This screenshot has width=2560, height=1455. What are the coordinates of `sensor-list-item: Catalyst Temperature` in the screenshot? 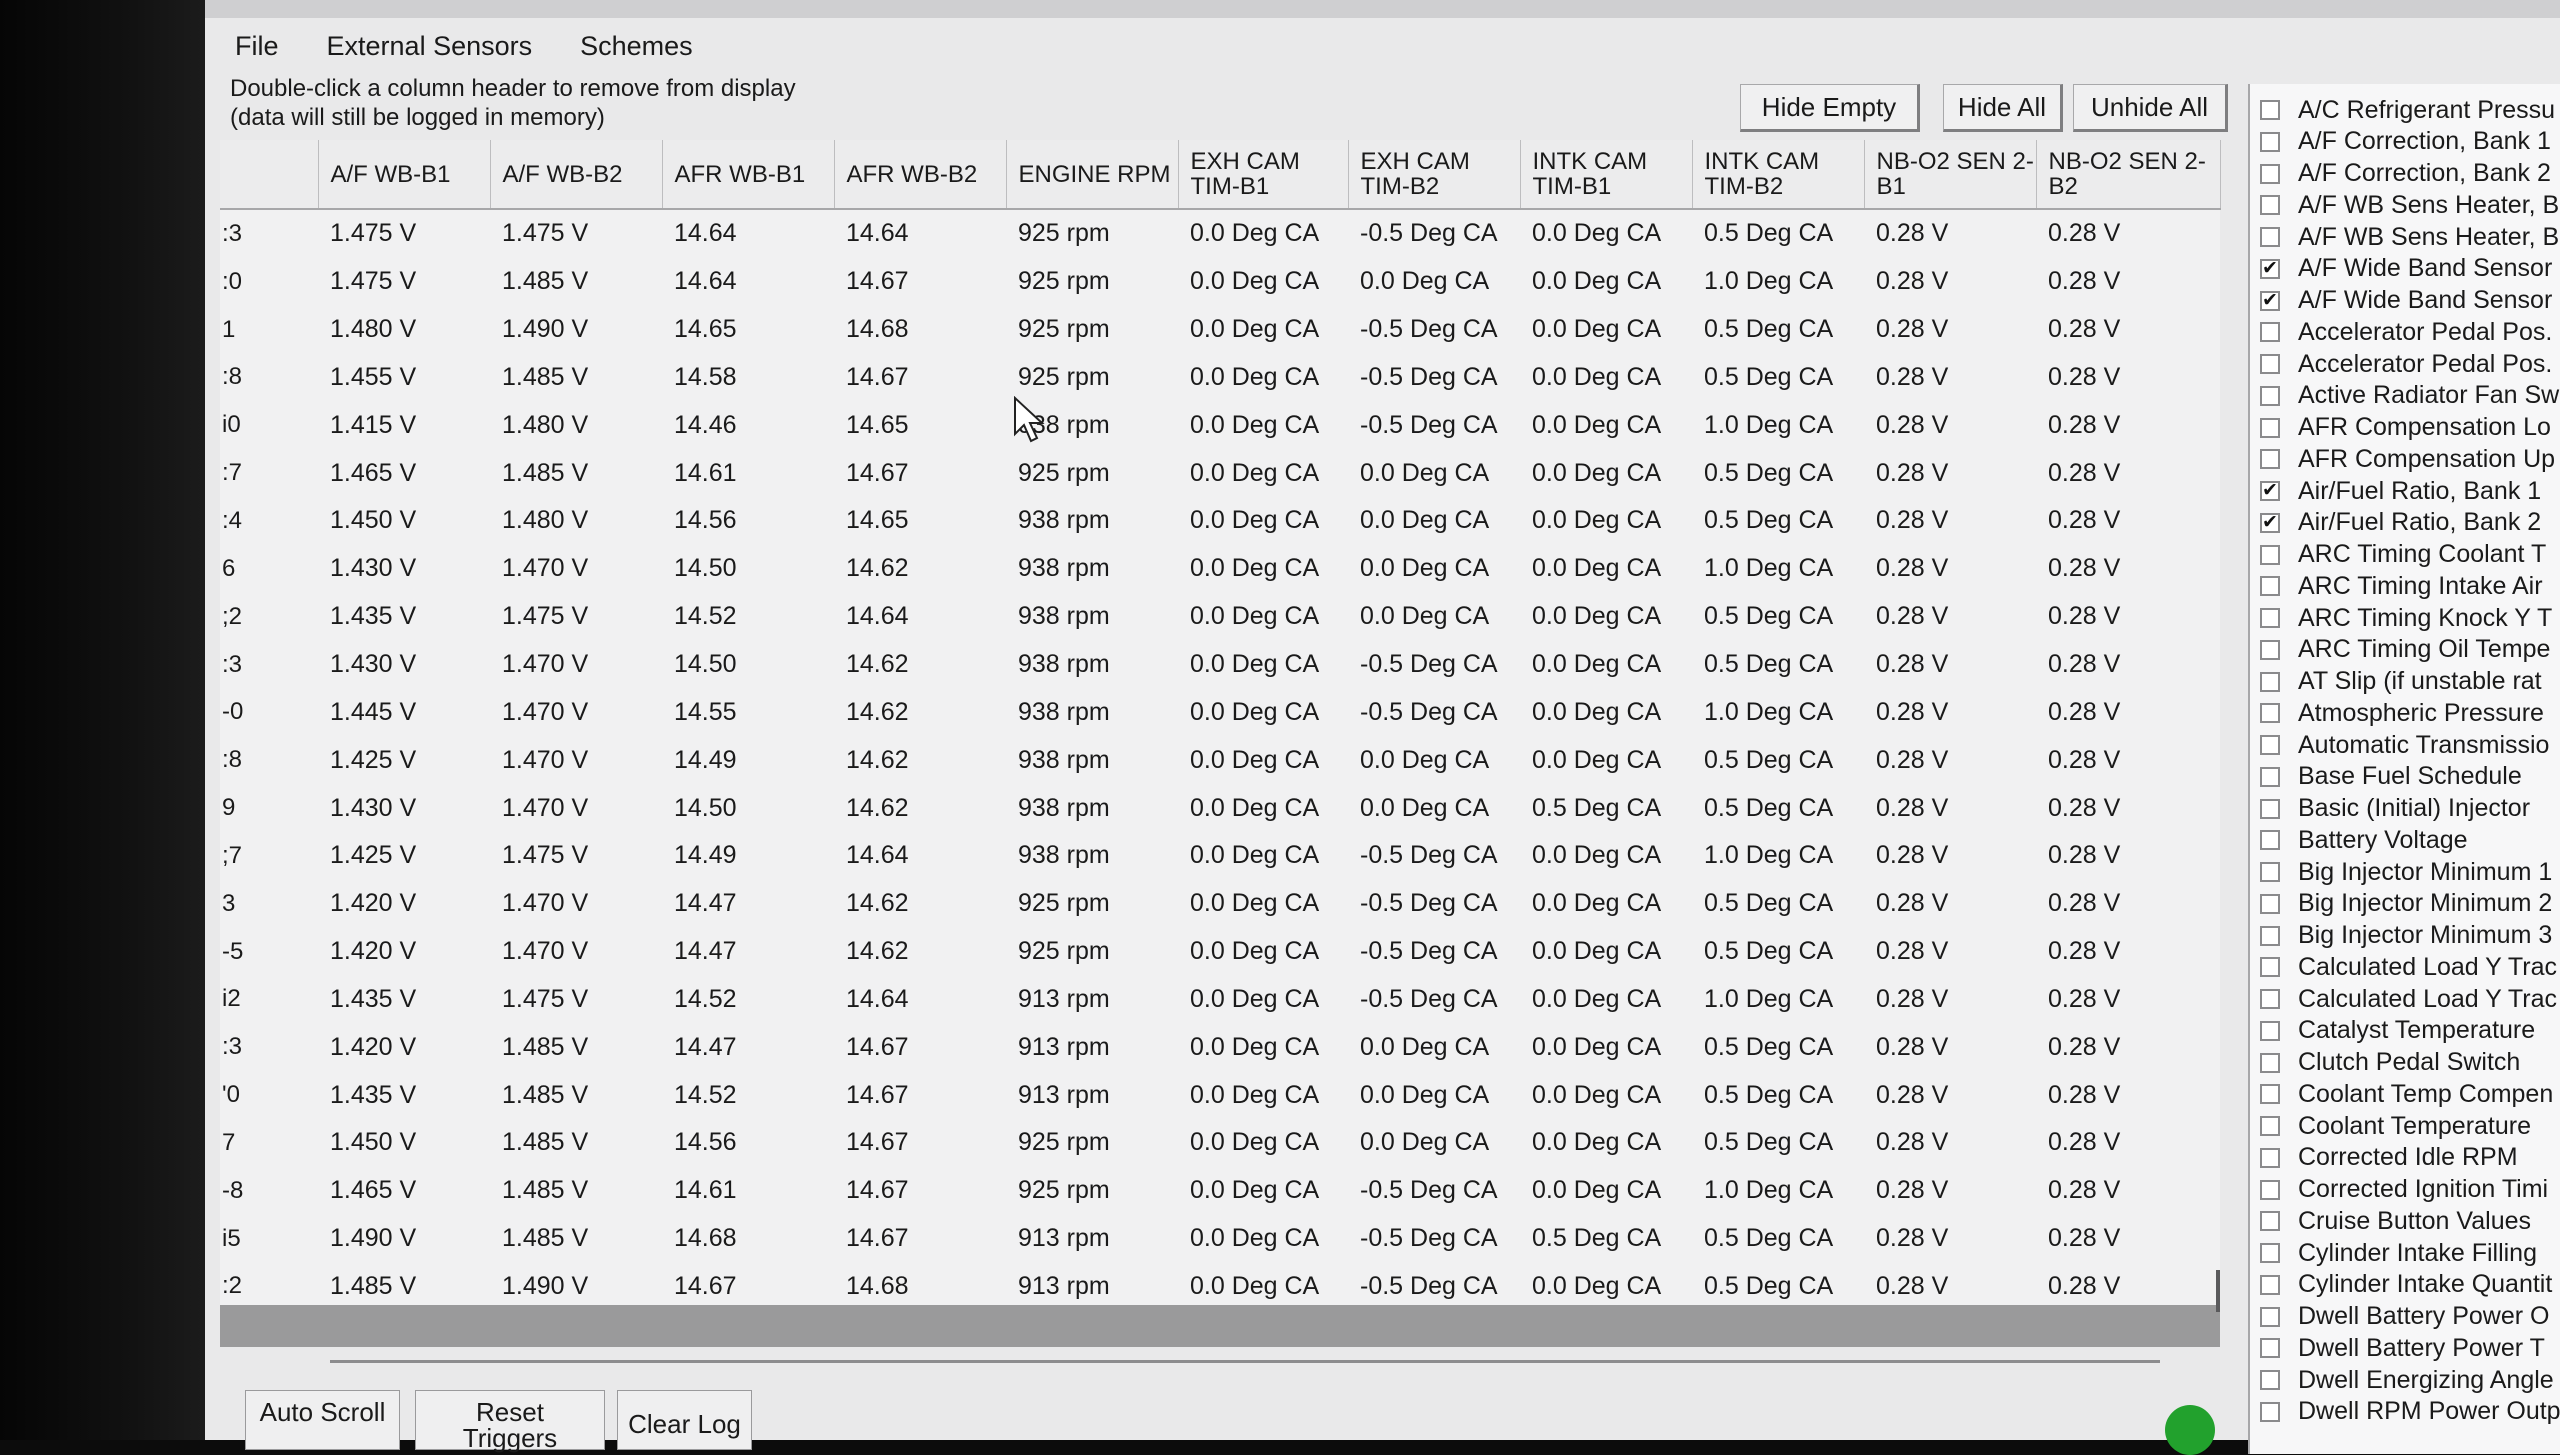 It's located at (2397, 1031).